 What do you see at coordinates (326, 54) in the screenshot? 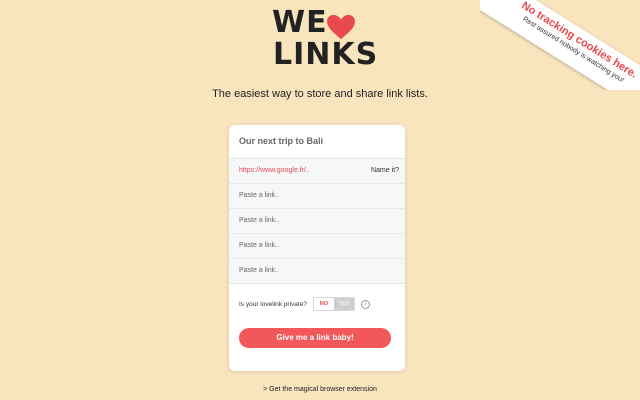
I see `logo-links-text: LINKS` at bounding box center [326, 54].